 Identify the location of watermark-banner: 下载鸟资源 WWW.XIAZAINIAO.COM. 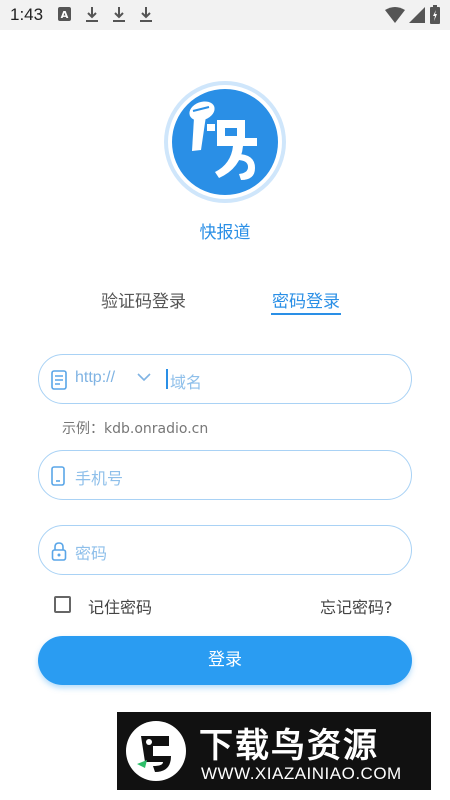
(274, 751).